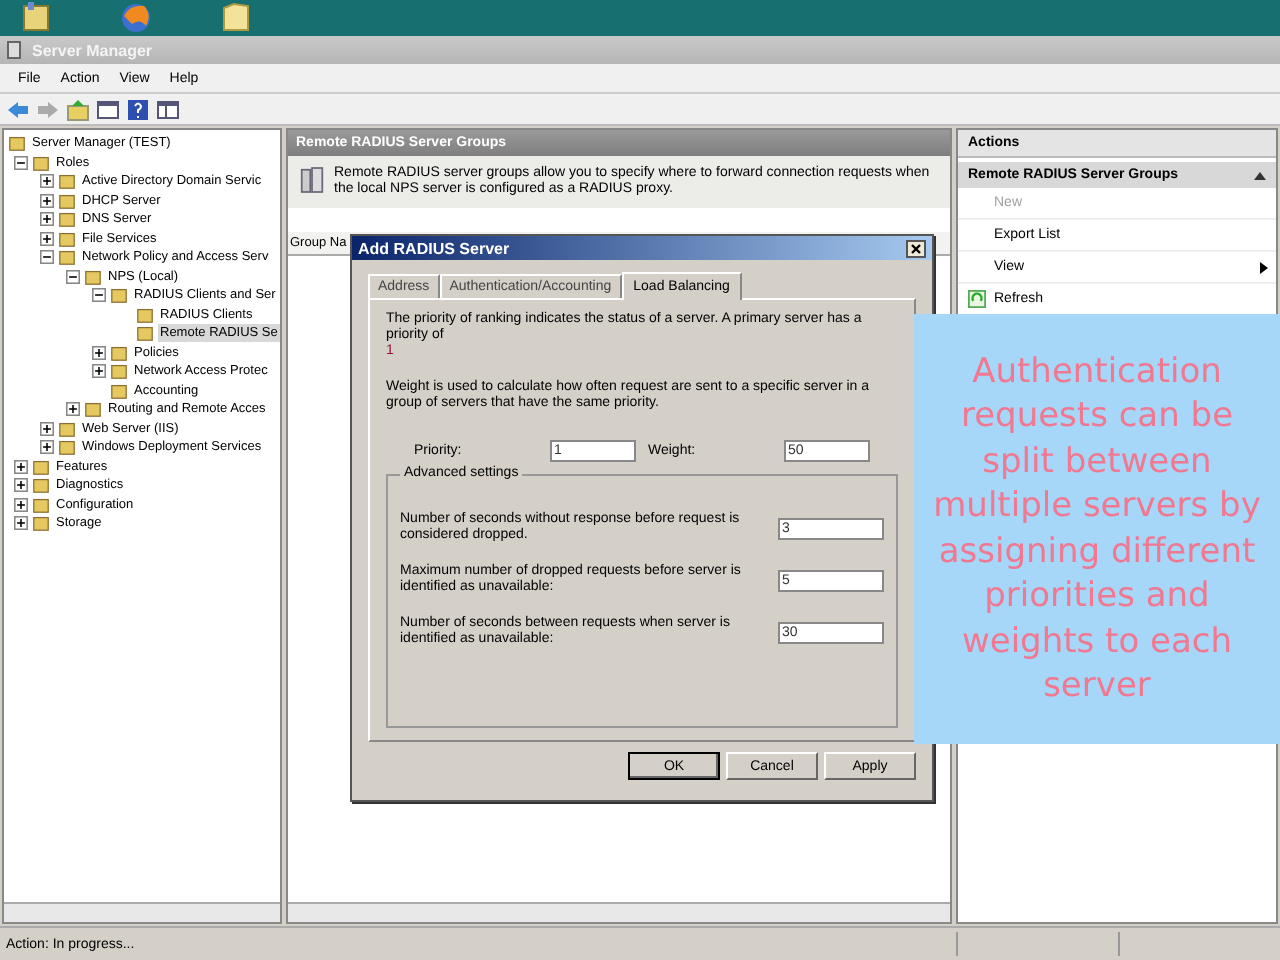 This screenshot has height=960, width=1280. Describe the element at coordinates (1260, 175) in the screenshot. I see `caret-up-icon` at that location.